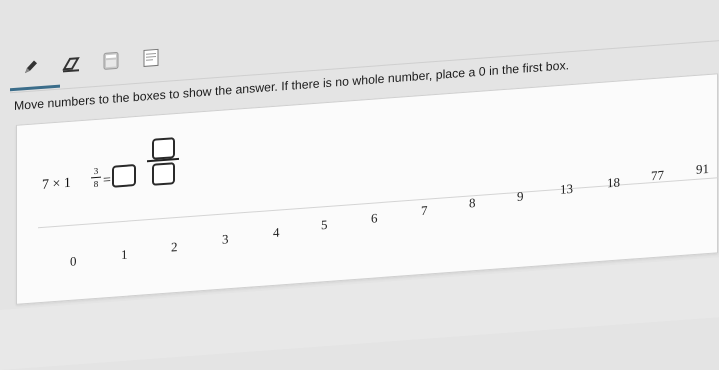  What do you see at coordinates (96, 171) in the screenshot?
I see `fraction-numerator: 3` at bounding box center [96, 171].